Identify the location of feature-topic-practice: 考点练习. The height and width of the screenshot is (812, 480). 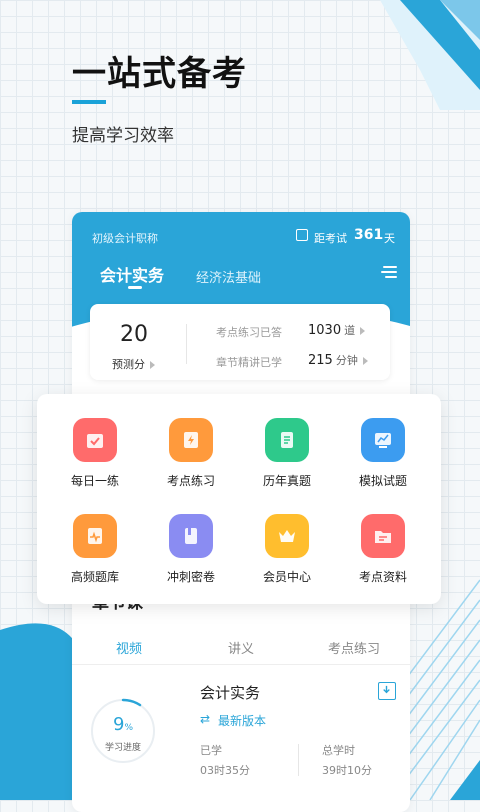
(191, 453).